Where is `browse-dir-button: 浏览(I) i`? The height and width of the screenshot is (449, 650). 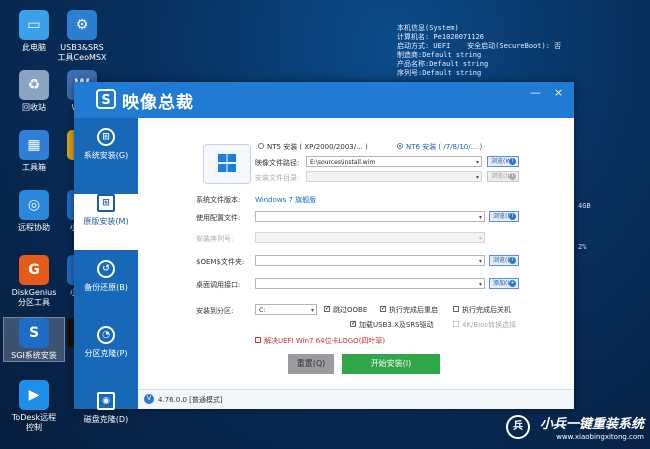
browse-dir-button: 浏览(I) i is located at coordinates (503, 176).